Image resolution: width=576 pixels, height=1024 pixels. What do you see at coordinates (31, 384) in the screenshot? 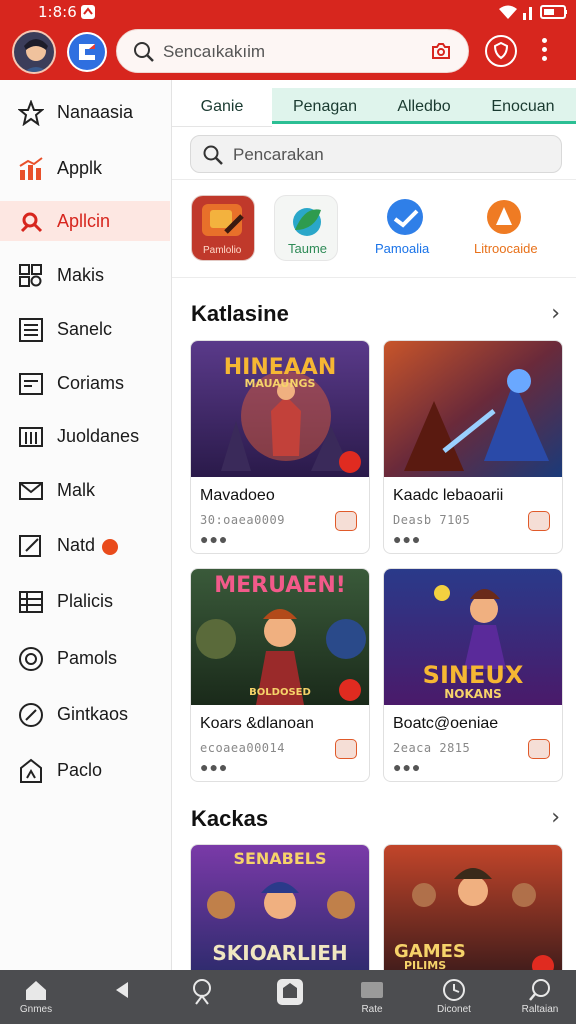
I see `monitor-icon` at bounding box center [31, 384].